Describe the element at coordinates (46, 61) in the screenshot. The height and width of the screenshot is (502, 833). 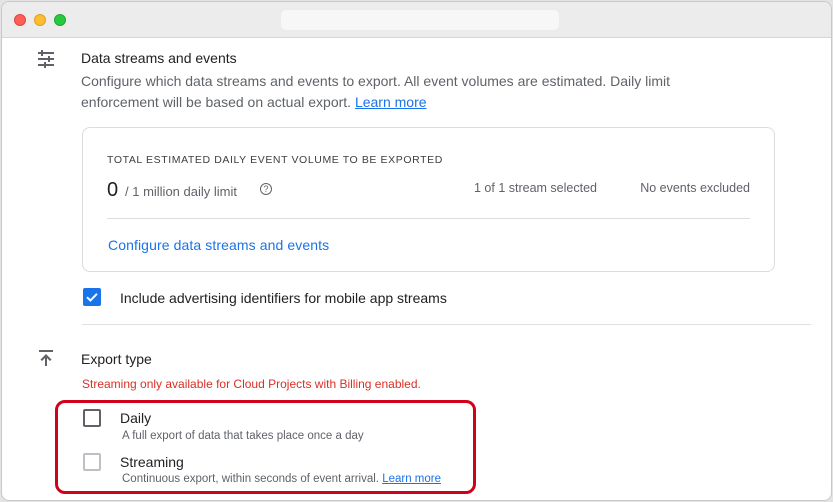
I see `tune-icon` at that location.